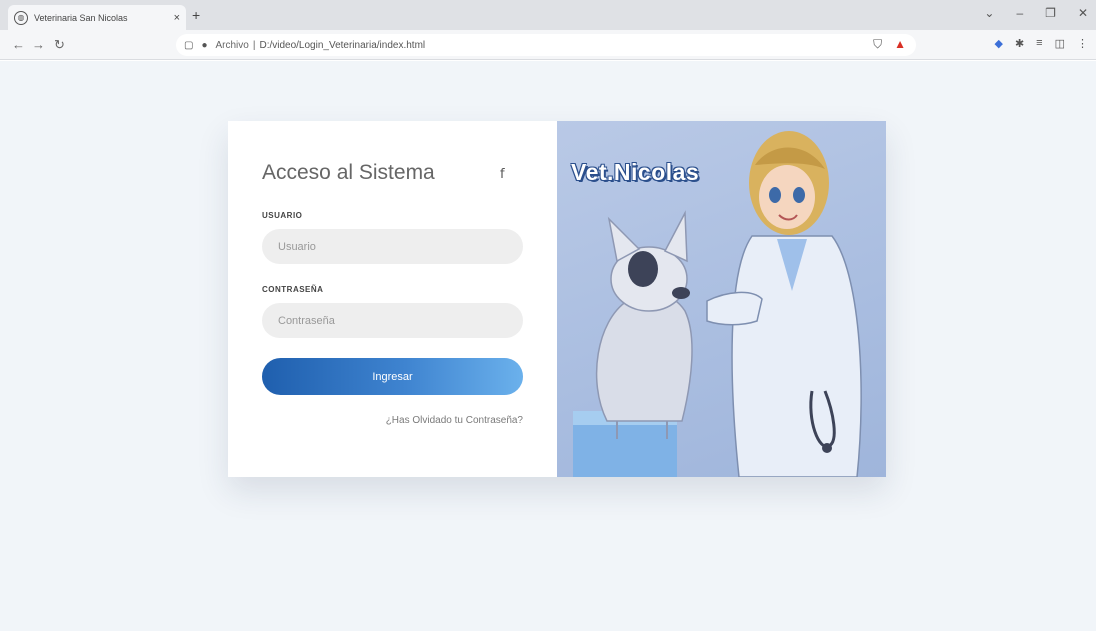 The image size is (1096, 631). I want to click on close-tab-icon: ×, so click(177, 18).